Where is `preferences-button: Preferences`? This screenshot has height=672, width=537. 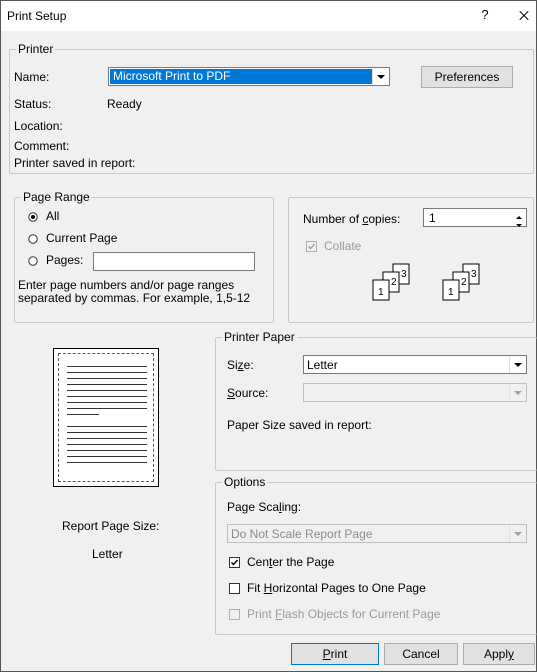 preferences-button: Preferences is located at coordinates (467, 77).